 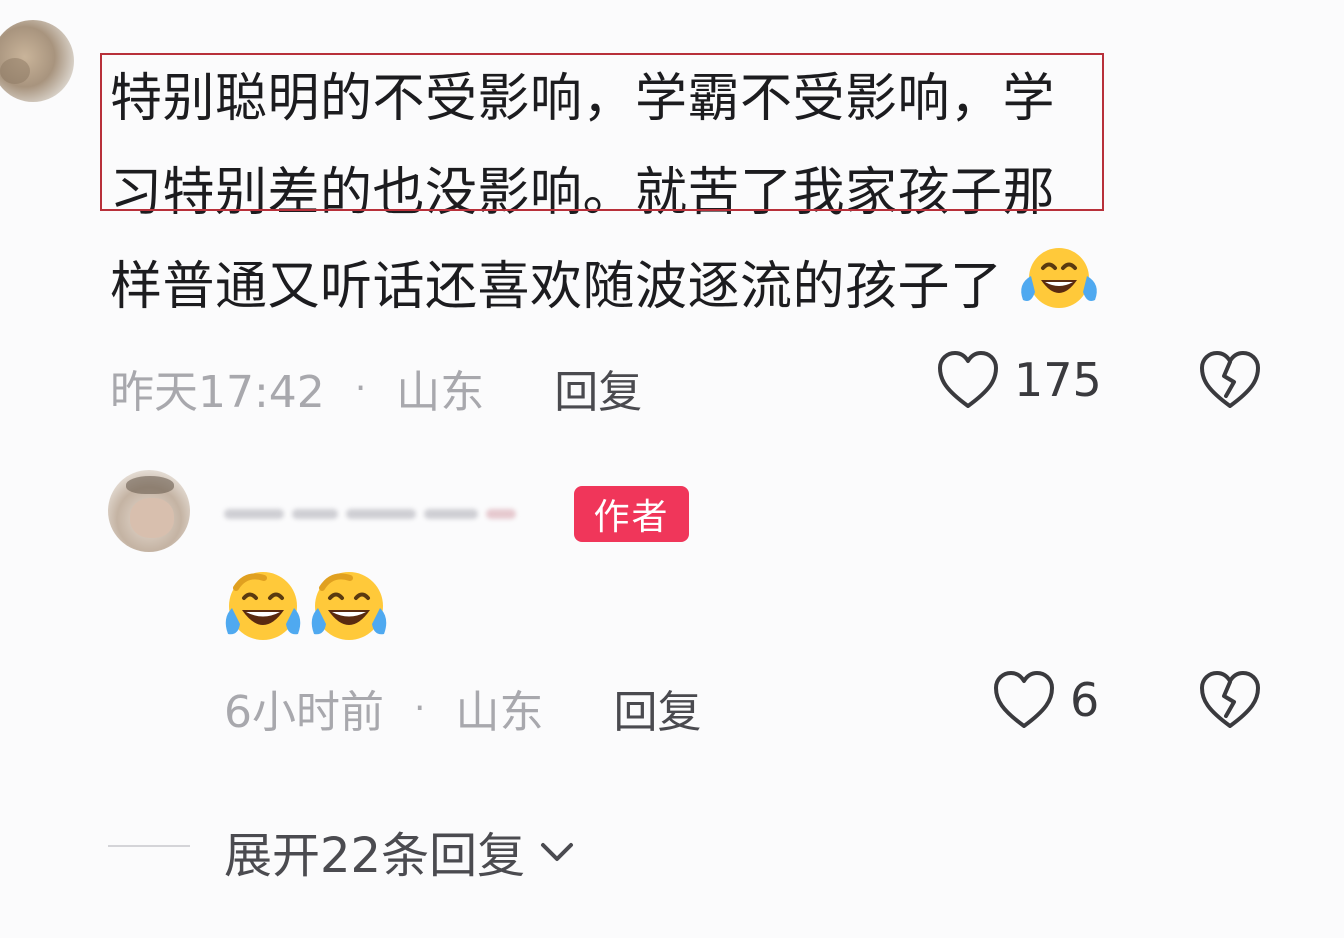 What do you see at coordinates (217, 392) in the screenshot?
I see `comment-timestamp: 昨天17:42` at bounding box center [217, 392].